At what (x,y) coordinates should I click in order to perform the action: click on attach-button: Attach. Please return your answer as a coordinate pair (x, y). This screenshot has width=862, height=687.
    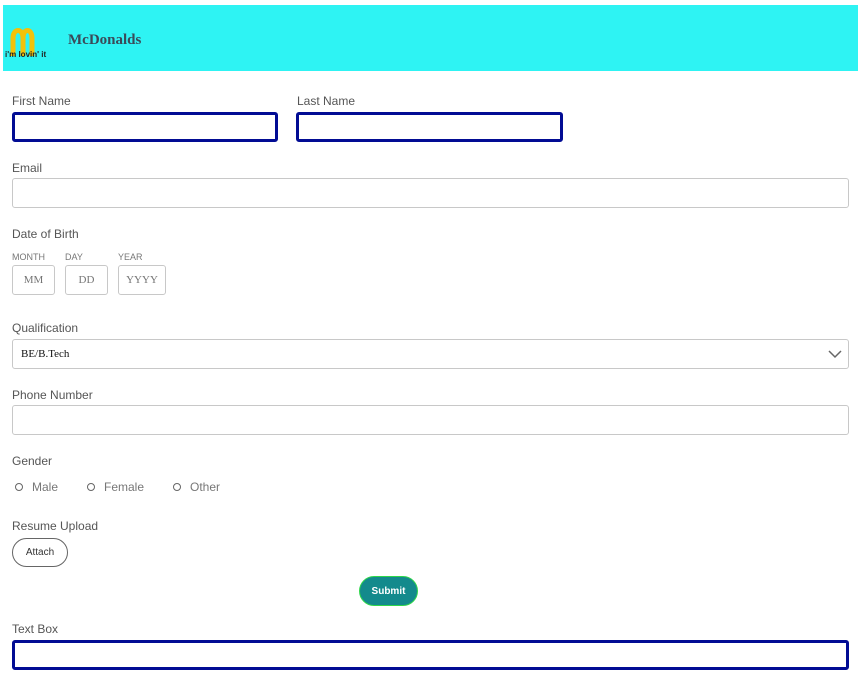
    Looking at the image, I should click on (40, 552).